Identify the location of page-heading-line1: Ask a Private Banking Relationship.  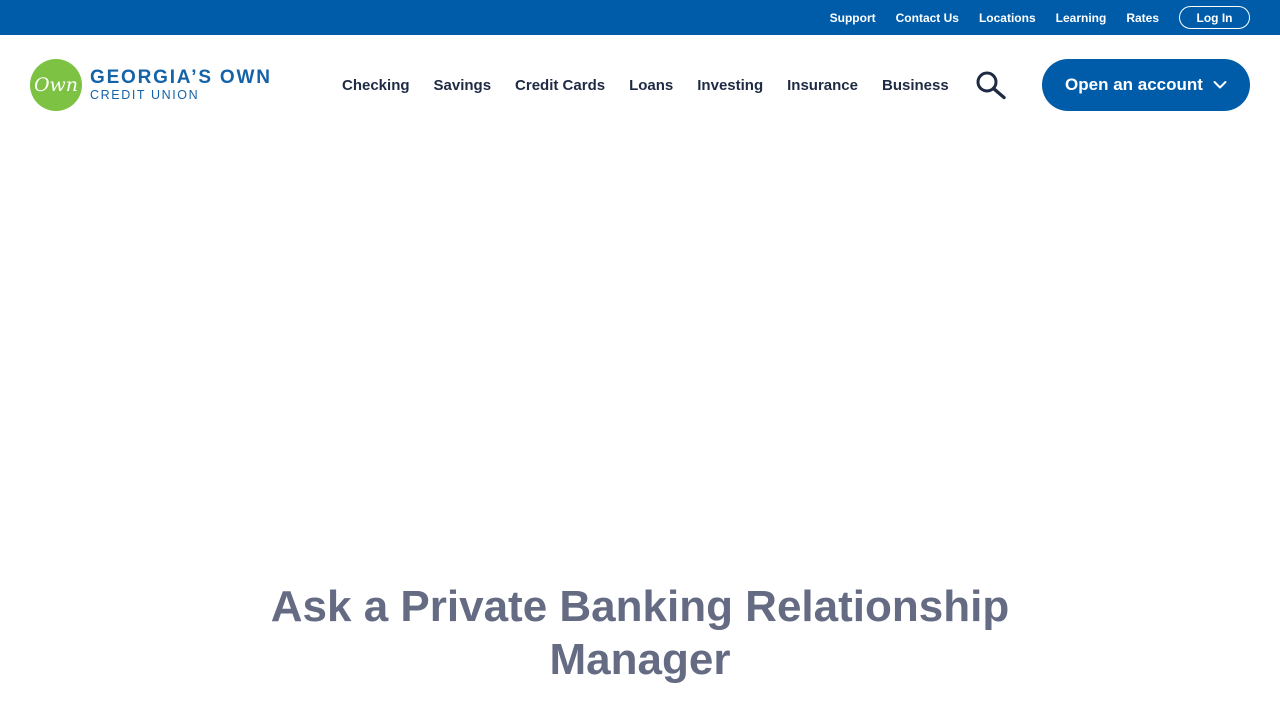
(640, 606).